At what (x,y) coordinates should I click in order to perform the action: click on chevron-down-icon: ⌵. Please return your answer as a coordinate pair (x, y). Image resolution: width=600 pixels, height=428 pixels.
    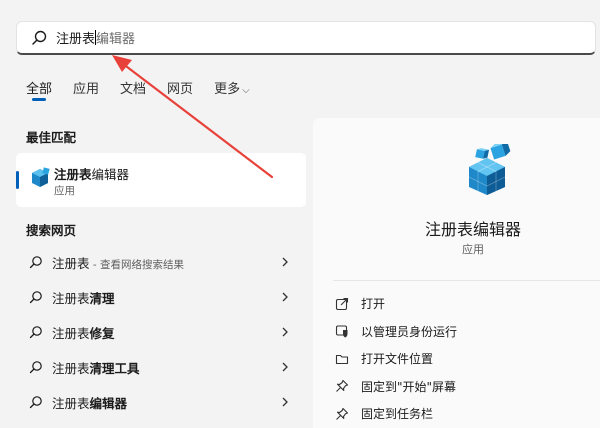
    Looking at the image, I should click on (246, 90).